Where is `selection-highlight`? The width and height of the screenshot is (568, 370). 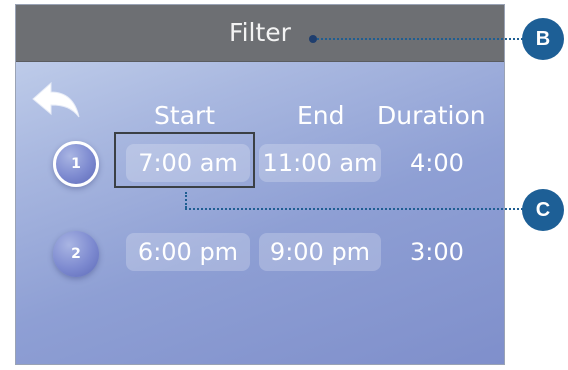
selection-highlight is located at coordinates (184, 160).